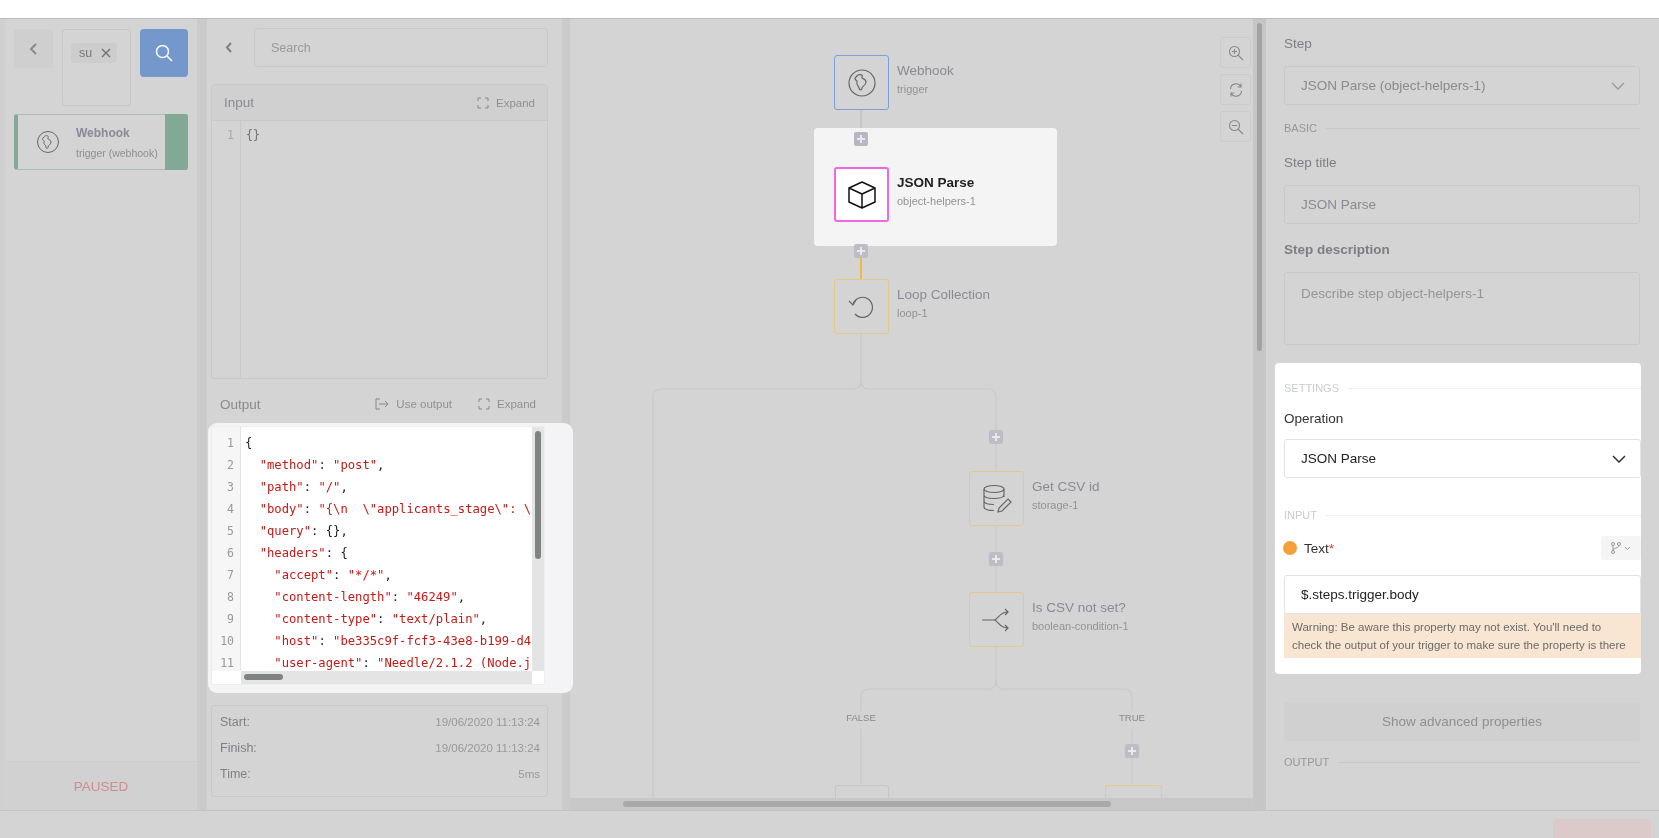 The image size is (1659, 838). Describe the element at coordinates (1300, 515) in the screenshot. I see `section-heading: INPUT` at that location.